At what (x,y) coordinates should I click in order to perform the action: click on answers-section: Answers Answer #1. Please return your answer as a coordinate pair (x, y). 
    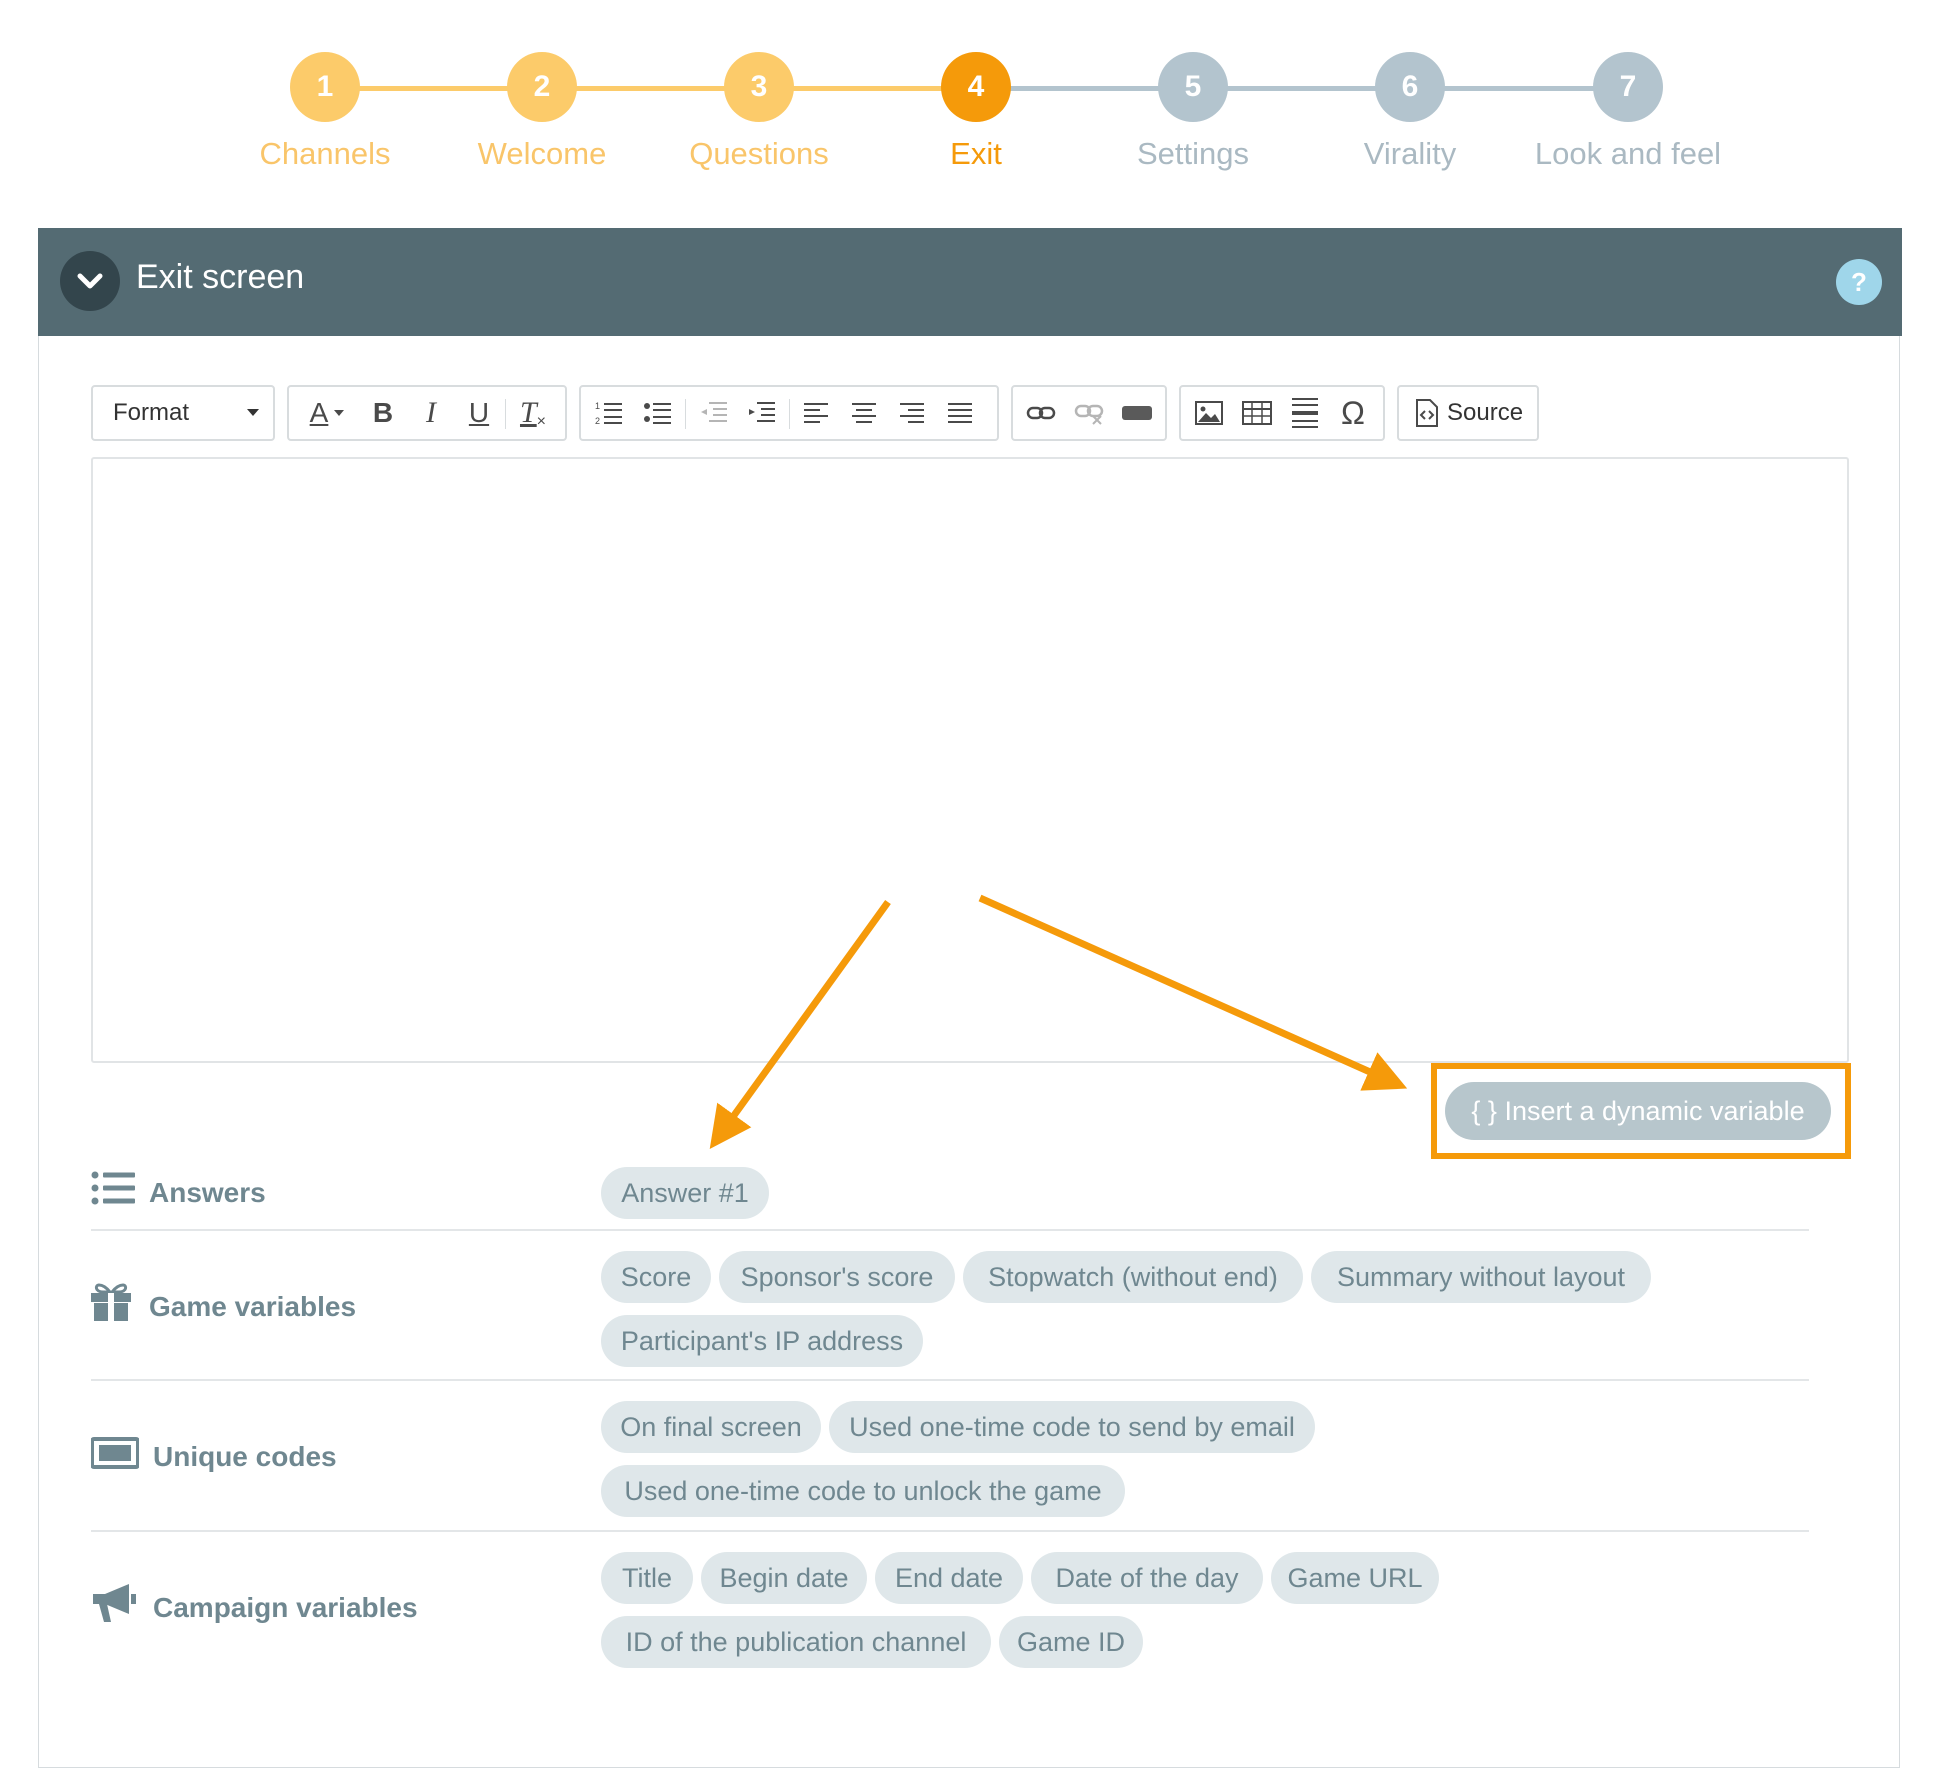
    Looking at the image, I should click on (950, 1195).